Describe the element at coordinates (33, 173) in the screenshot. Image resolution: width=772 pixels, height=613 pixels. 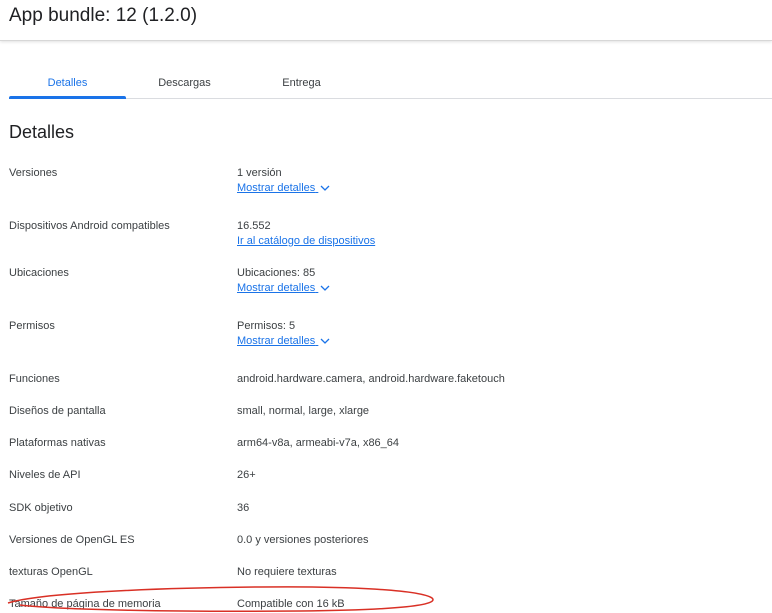
I see `row-label-versiones: Versiones` at that location.